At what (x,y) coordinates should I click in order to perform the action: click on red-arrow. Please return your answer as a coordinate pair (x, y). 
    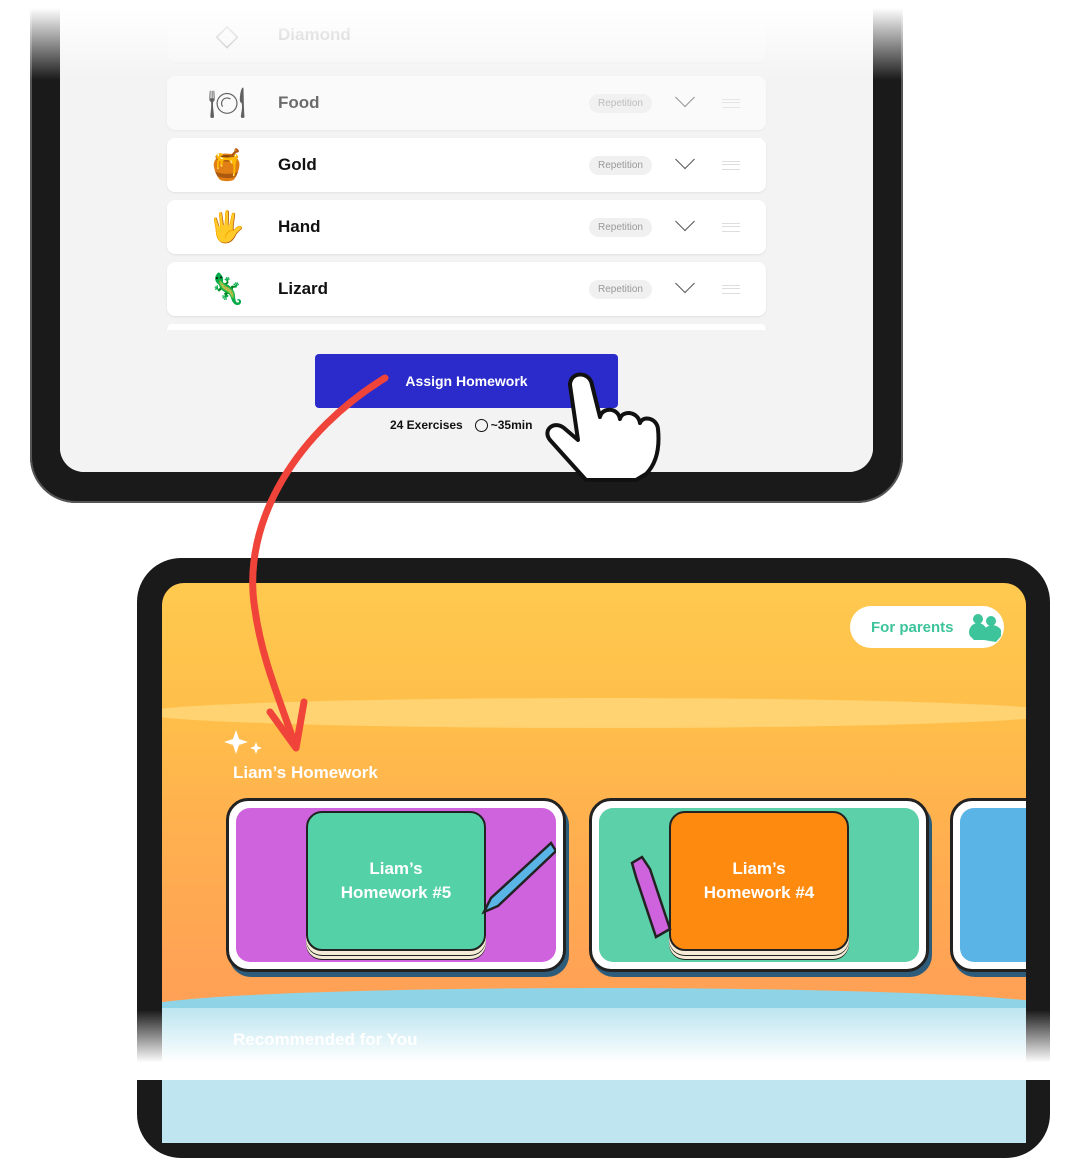
    Looking at the image, I should click on (319, 561).